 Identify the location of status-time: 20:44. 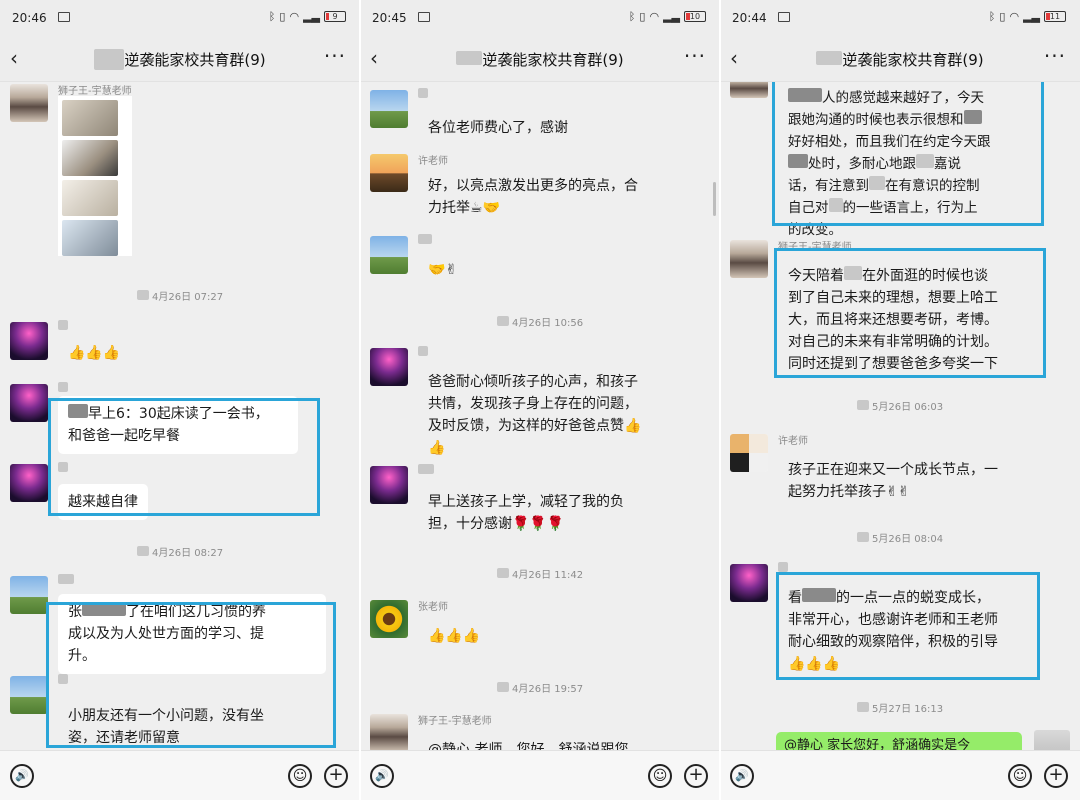
(749, 18).